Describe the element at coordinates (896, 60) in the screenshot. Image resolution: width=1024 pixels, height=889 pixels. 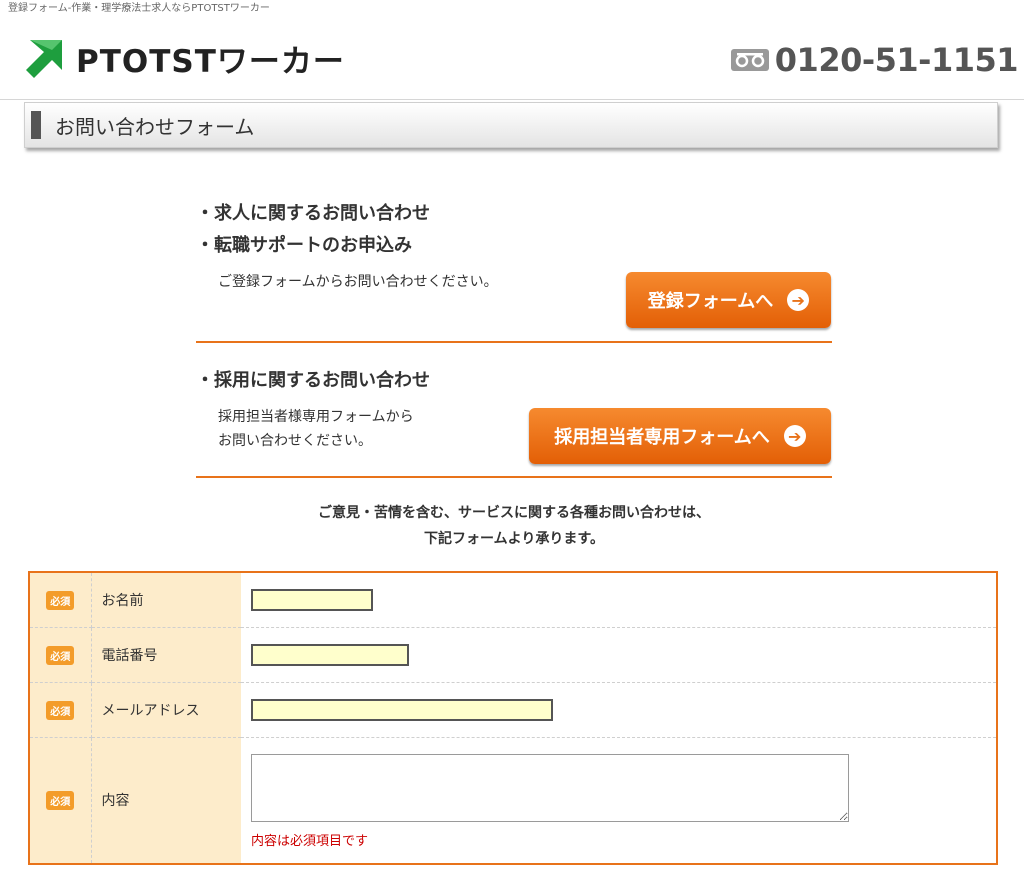
I see `phone-number: 0120-51-1151` at that location.